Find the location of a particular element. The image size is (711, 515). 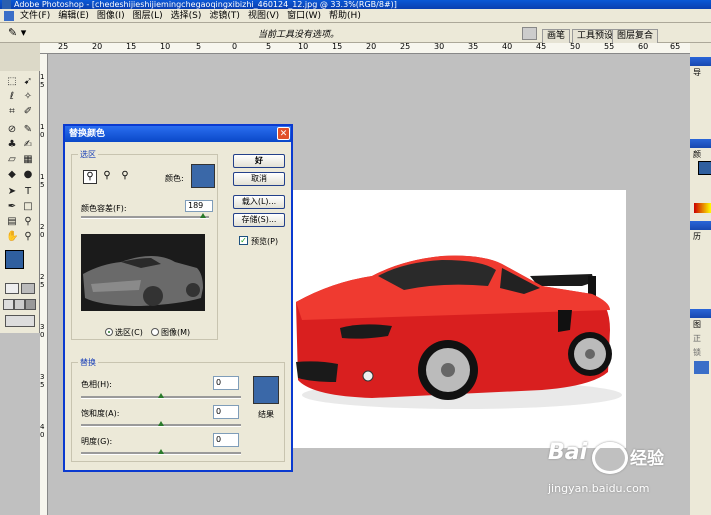

menu-select: 选择(S) is located at coordinates (187, 16).